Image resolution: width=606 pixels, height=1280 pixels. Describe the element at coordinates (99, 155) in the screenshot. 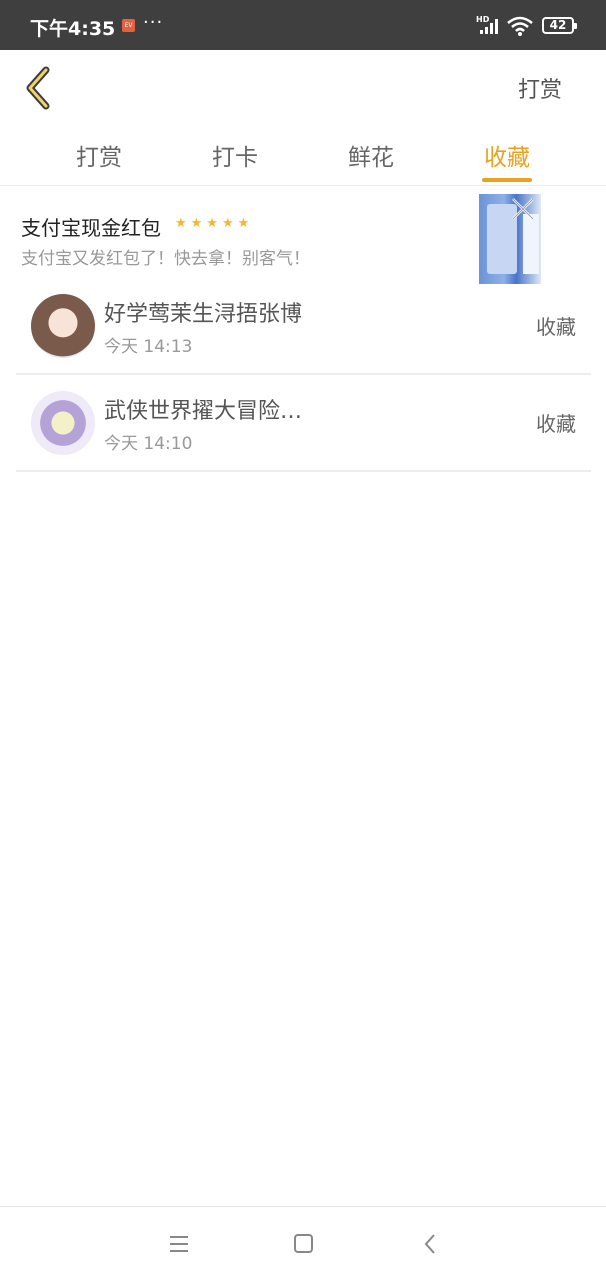

I see `tab-reward: 打赏` at that location.